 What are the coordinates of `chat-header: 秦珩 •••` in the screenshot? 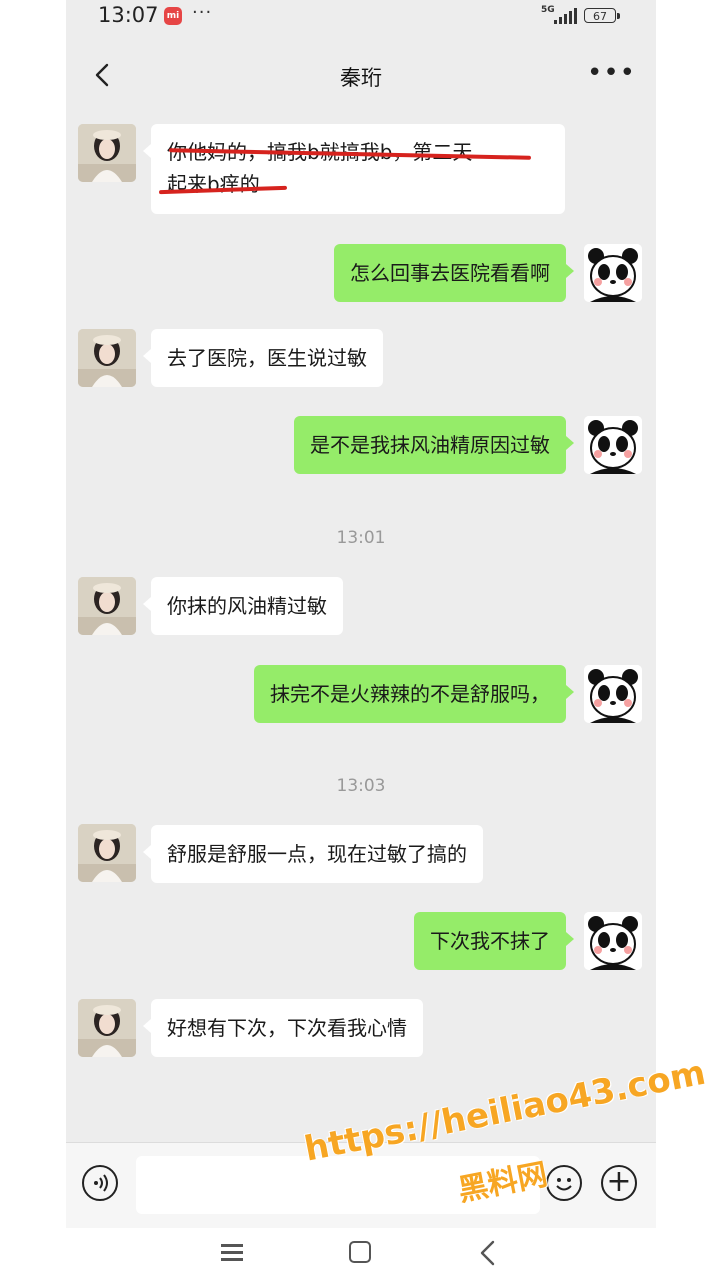 It's located at (361, 76).